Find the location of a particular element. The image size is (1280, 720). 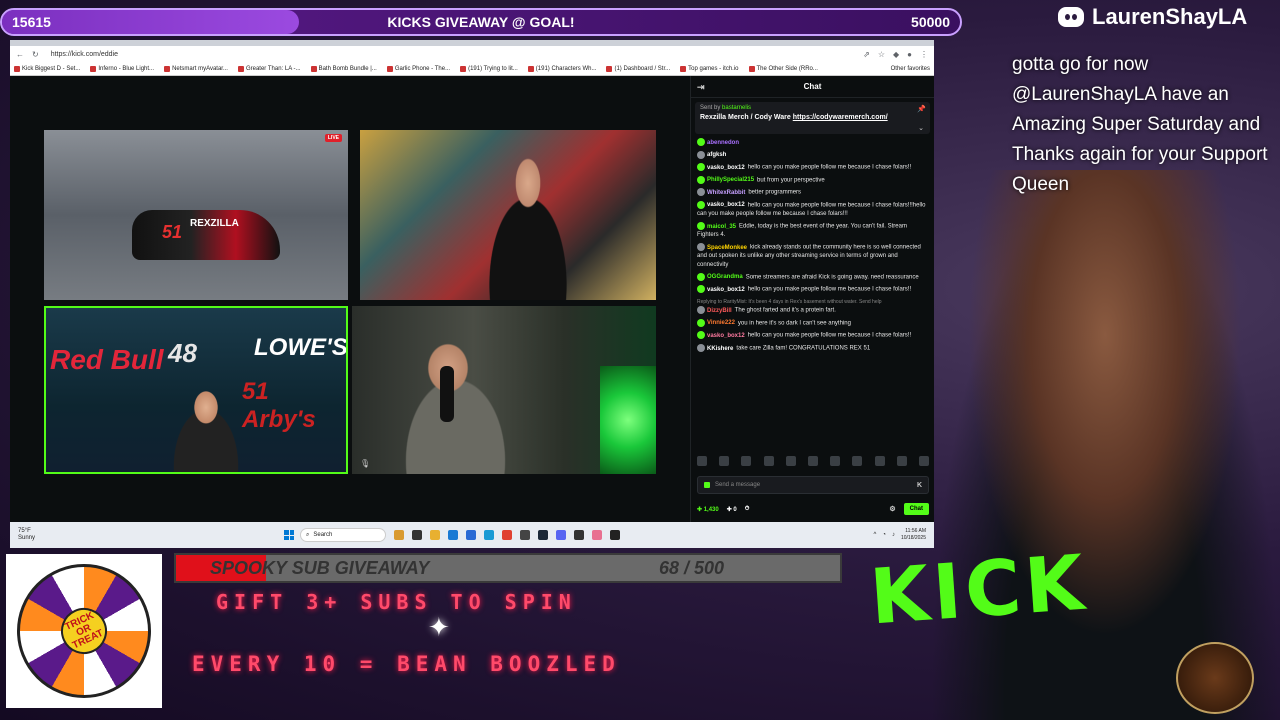

gift-count: ✚ 0 is located at coordinates (732, 509).